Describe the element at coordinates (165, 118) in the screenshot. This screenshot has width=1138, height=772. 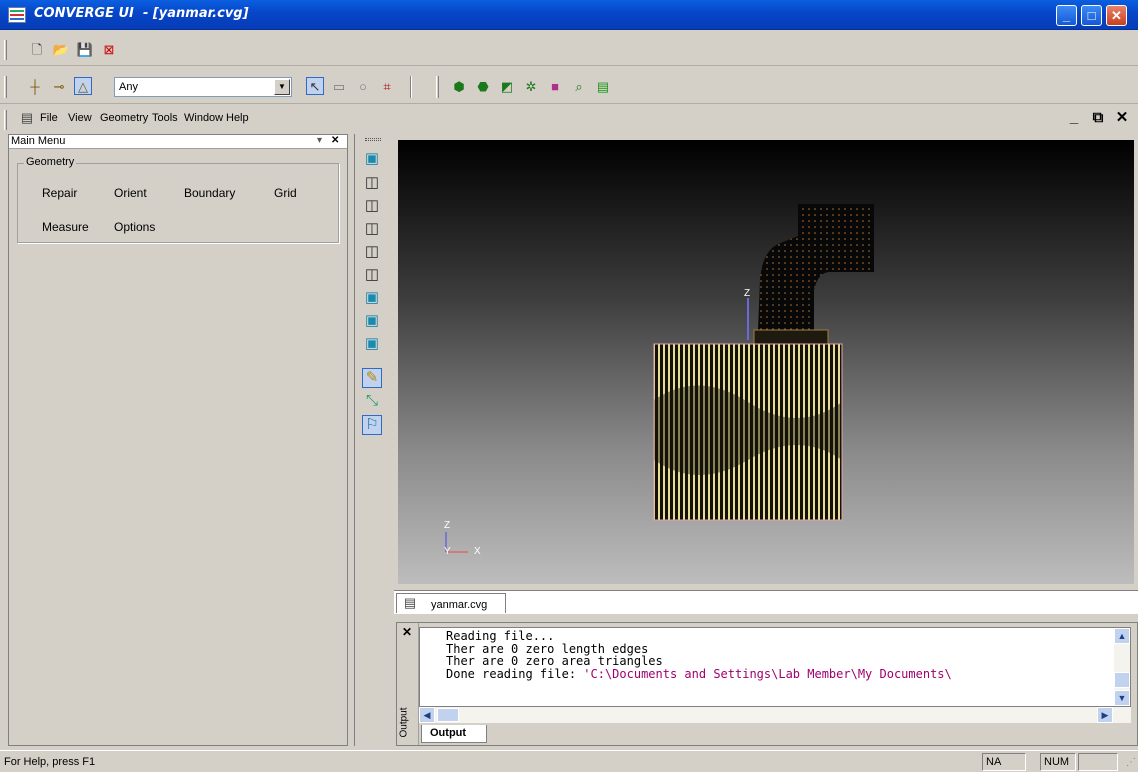
I see `menu-tools: Tools` at that location.